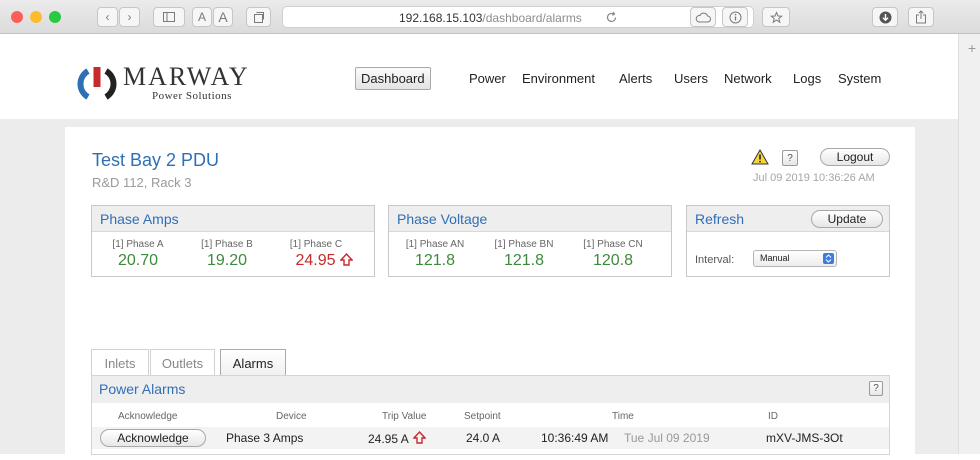 The width and height of the screenshot is (980, 460). What do you see at coordinates (182, 362) in the screenshot?
I see `tab-outlets: Outlets` at bounding box center [182, 362].